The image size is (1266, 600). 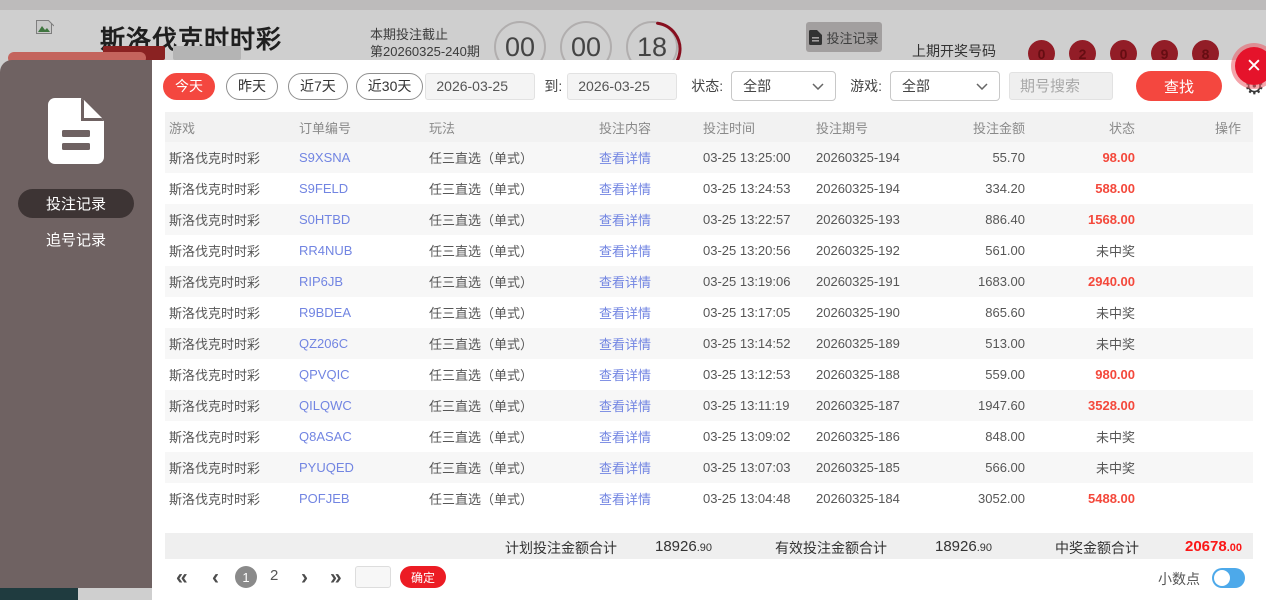 What do you see at coordinates (747, 281) in the screenshot?
I see `cell-time: 03-25 13:19:06` at bounding box center [747, 281].